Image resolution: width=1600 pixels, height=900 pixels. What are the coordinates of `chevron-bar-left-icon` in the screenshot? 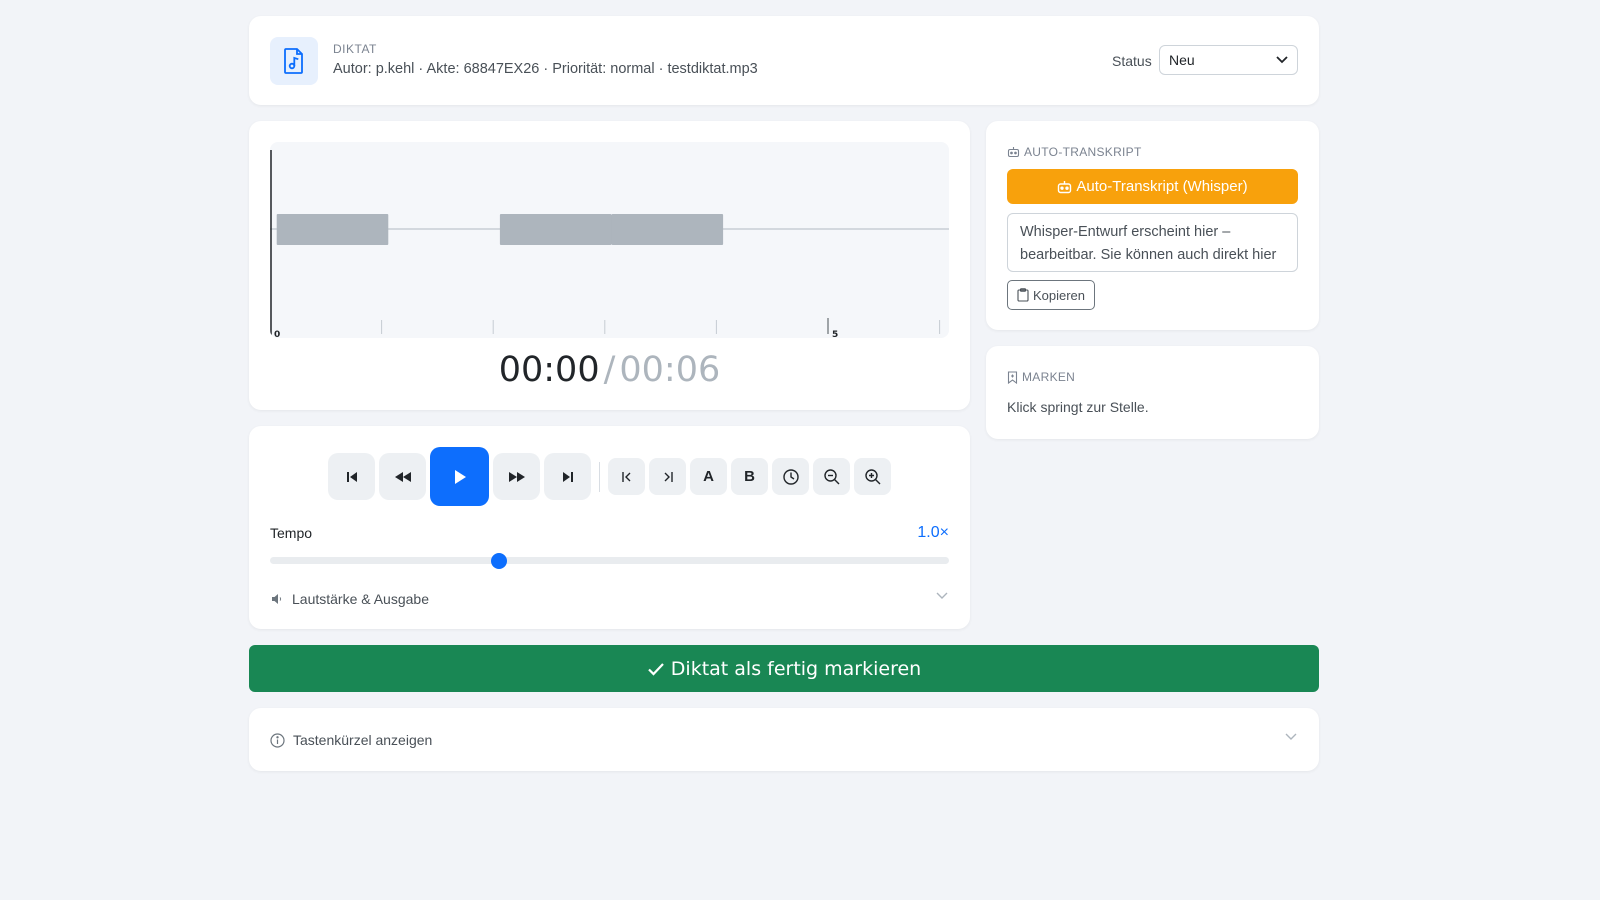 It's located at (625, 476).